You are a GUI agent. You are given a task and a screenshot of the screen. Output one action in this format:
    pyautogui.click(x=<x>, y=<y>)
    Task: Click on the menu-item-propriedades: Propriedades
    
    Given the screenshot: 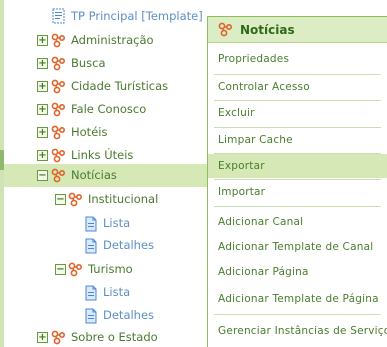 What is the action you would take?
    pyautogui.click(x=297, y=59)
    